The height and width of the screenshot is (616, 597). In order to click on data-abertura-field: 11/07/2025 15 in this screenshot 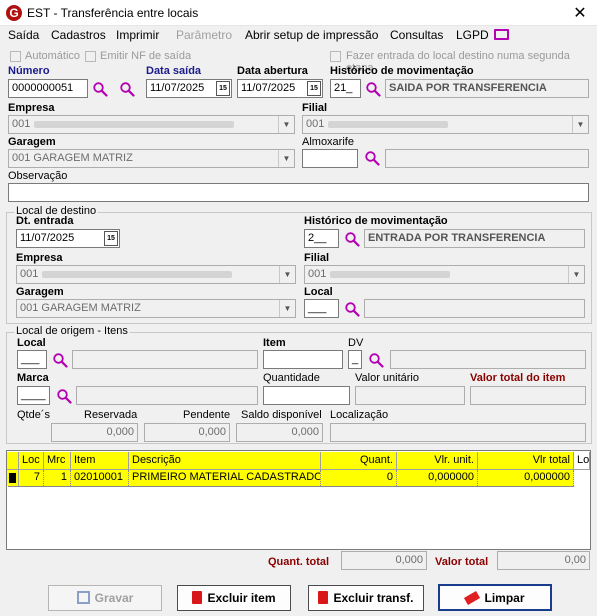, I will do `click(280, 88)`.